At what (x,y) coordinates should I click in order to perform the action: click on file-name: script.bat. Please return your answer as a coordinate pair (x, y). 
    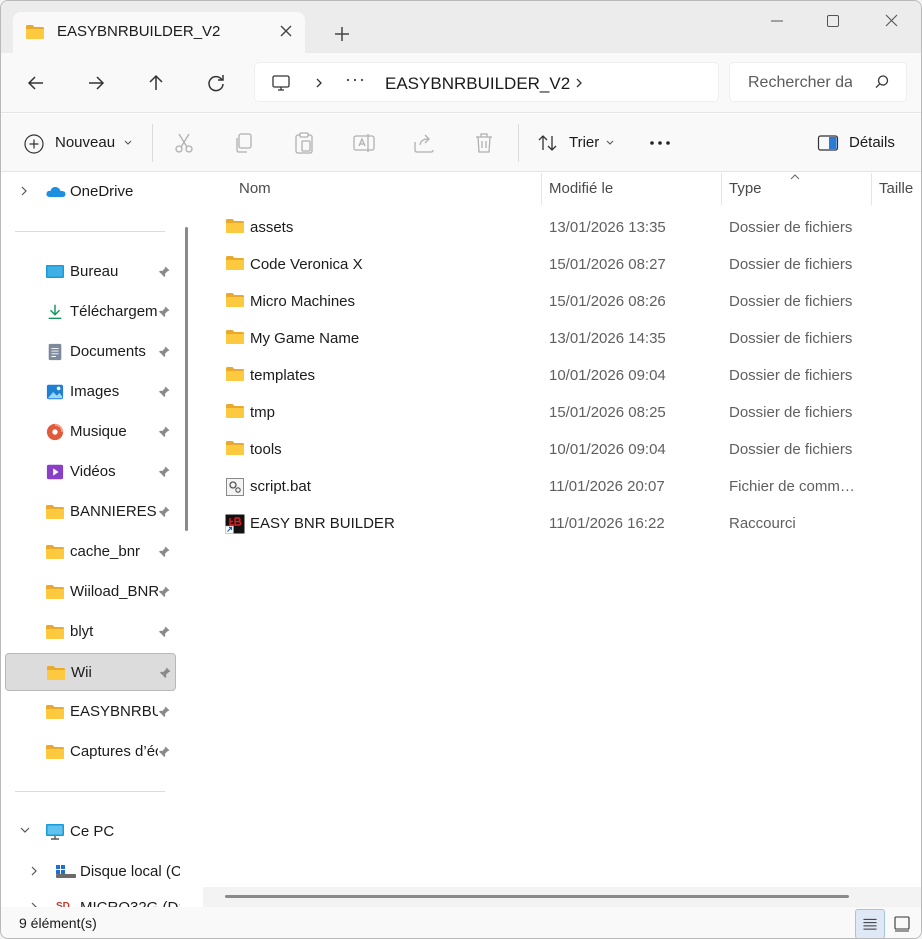
    Looking at the image, I should click on (280, 486).